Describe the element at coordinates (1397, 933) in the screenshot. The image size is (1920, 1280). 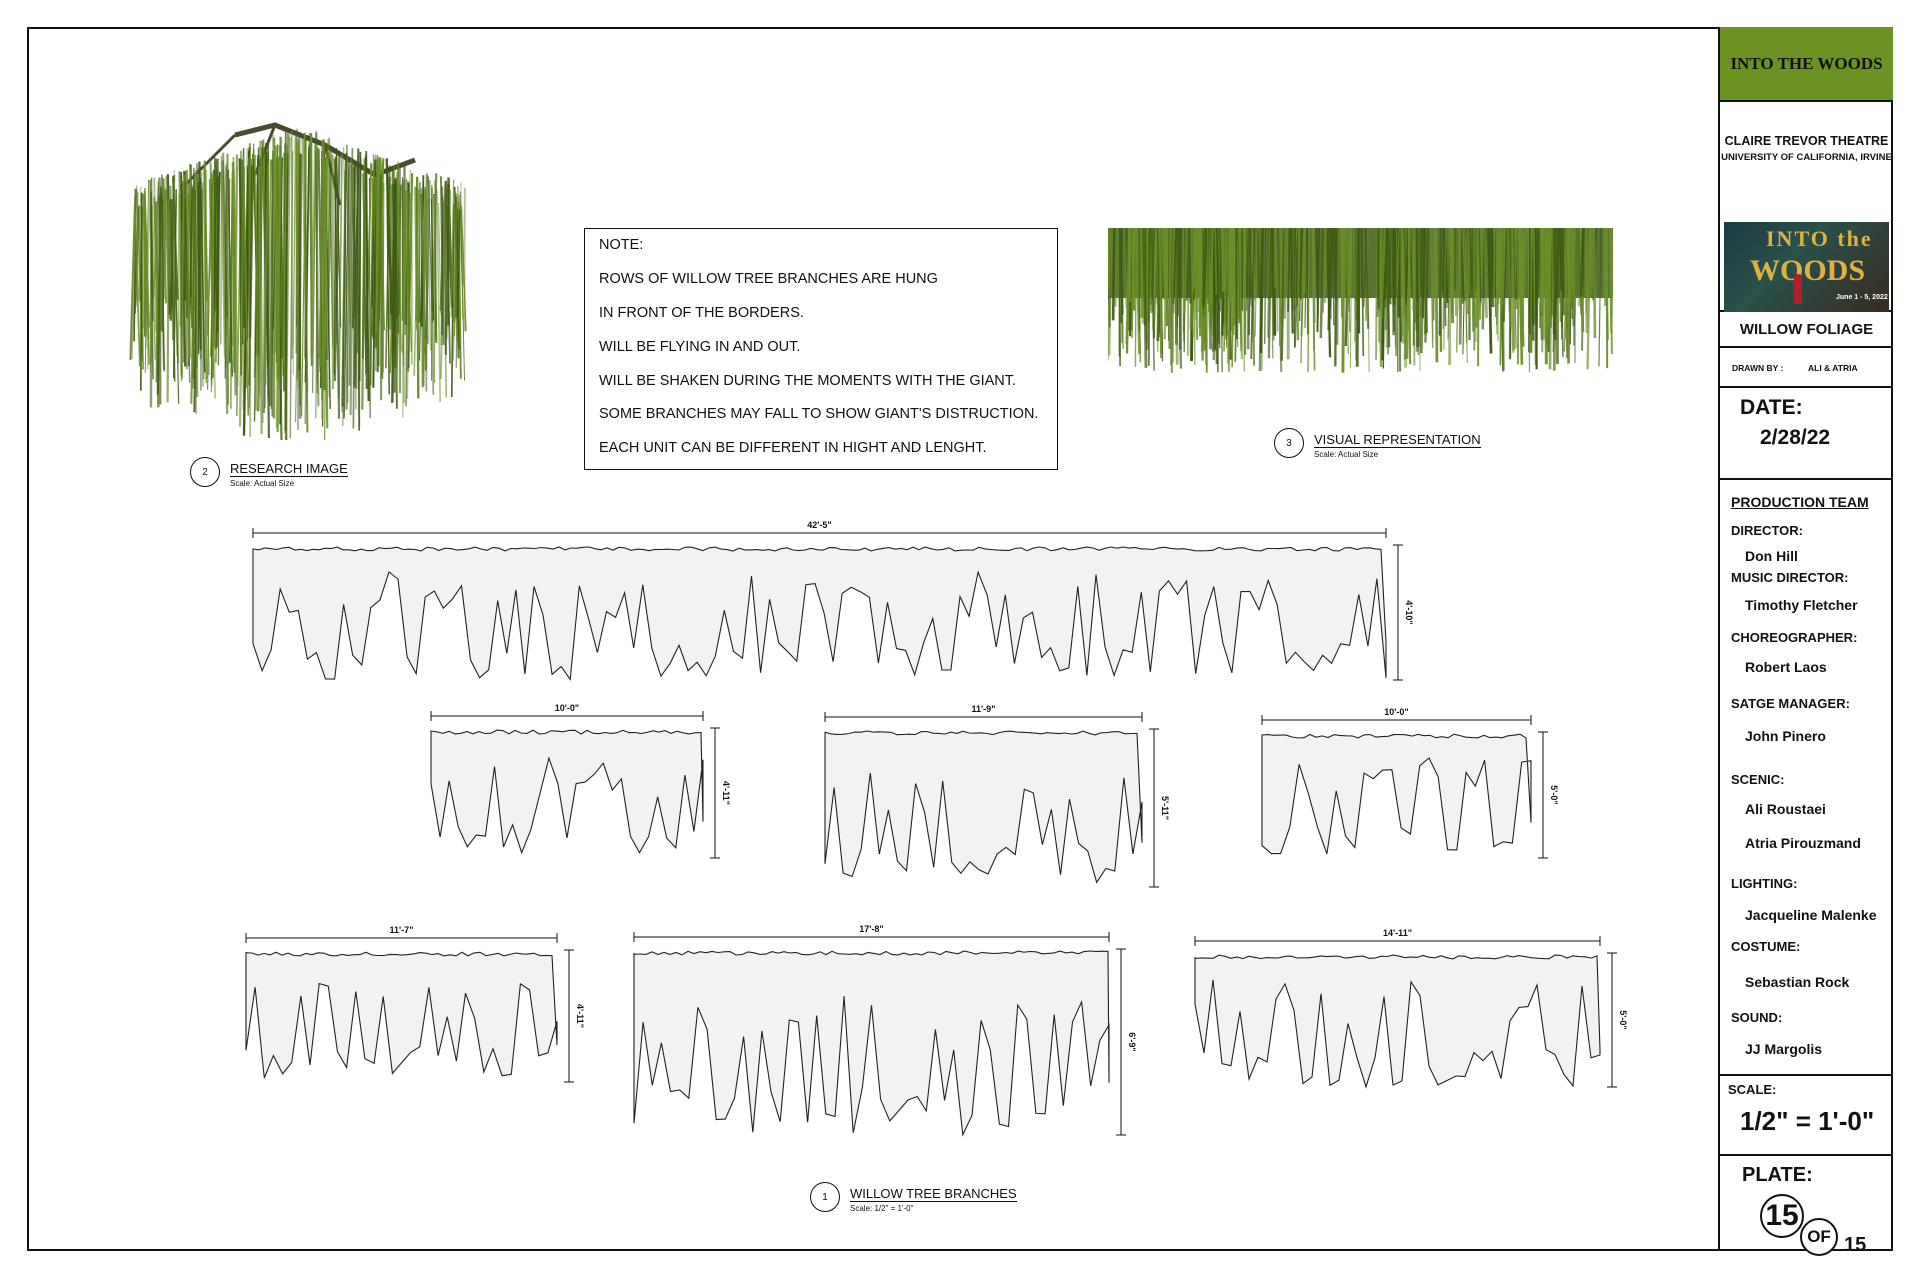
I see `width-dimension-label: 14'-11"` at that location.